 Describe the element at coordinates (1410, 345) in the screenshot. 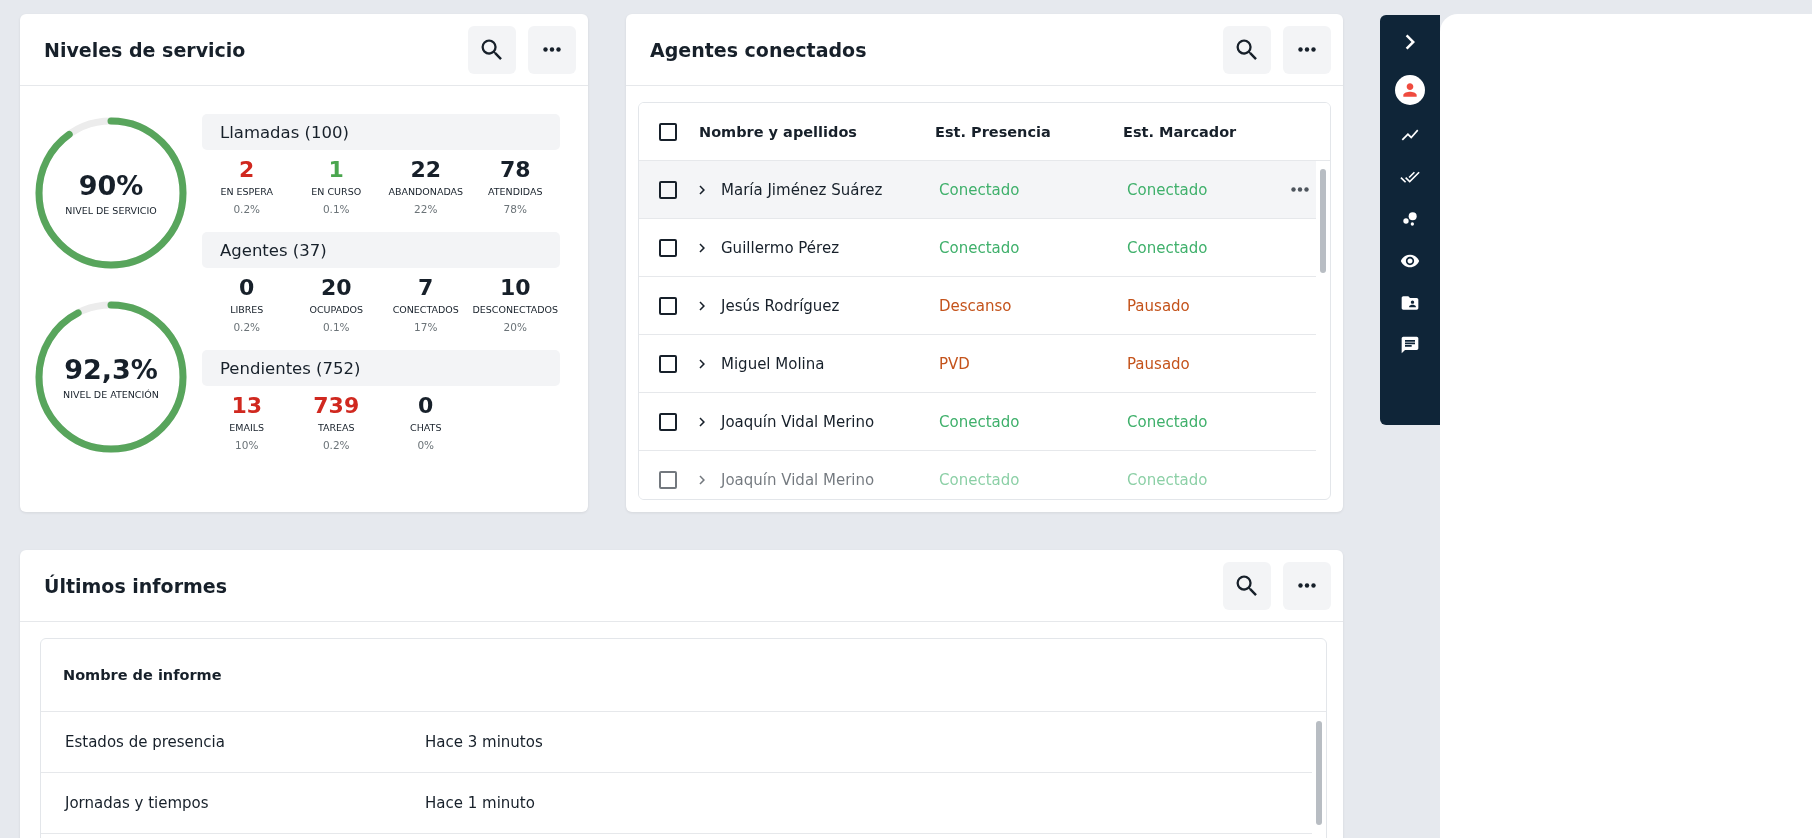

I see `chat-icon` at that location.